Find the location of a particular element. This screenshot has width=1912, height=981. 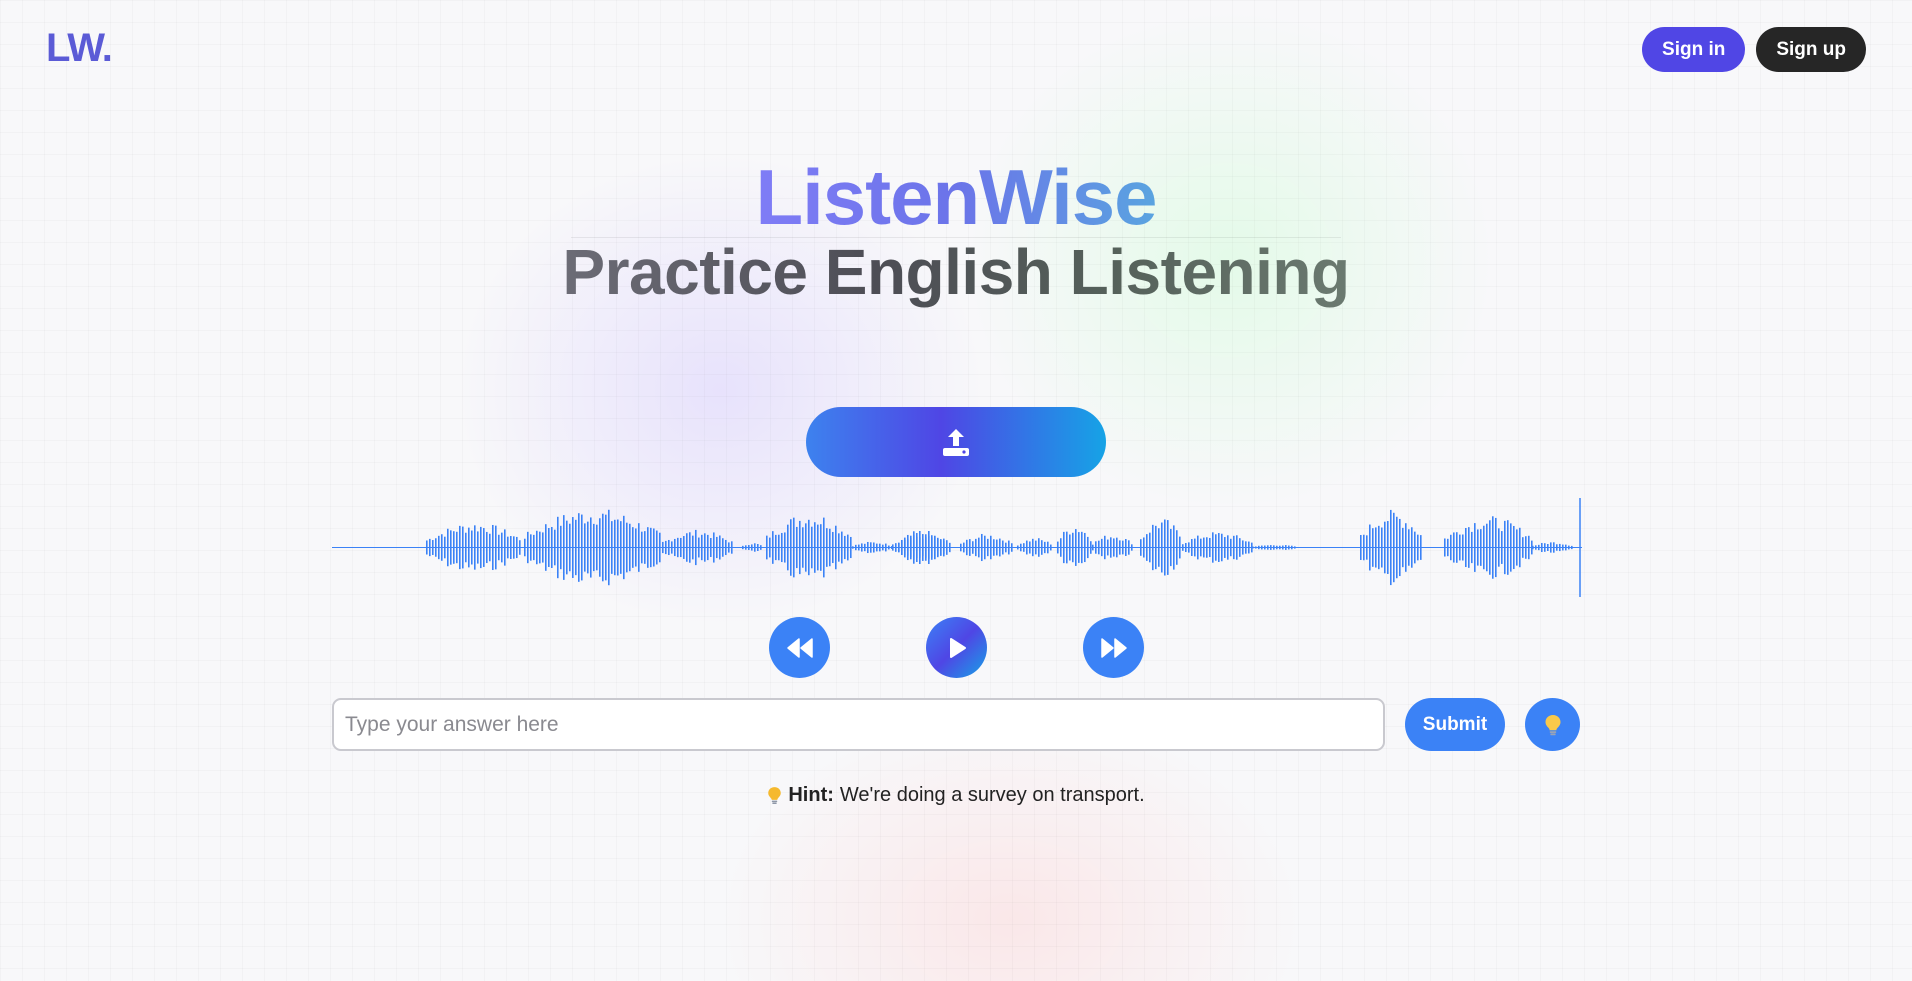

logo: LW. is located at coordinates (79, 48).